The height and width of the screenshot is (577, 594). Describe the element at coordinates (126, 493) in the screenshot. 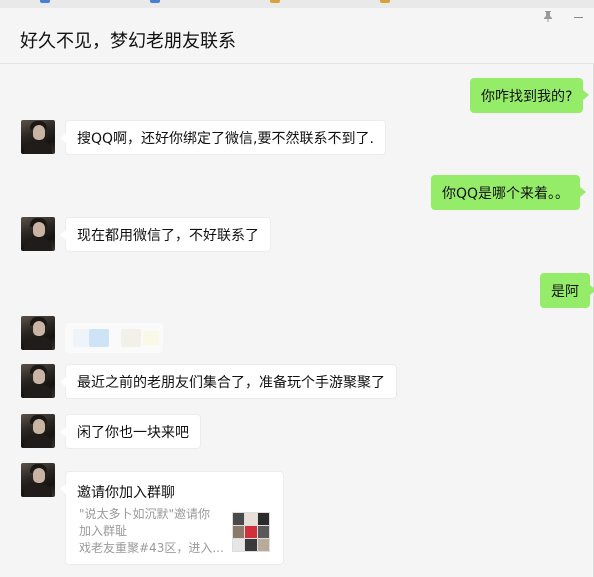

I see `invite-title: 邀请你加入群聊` at that location.